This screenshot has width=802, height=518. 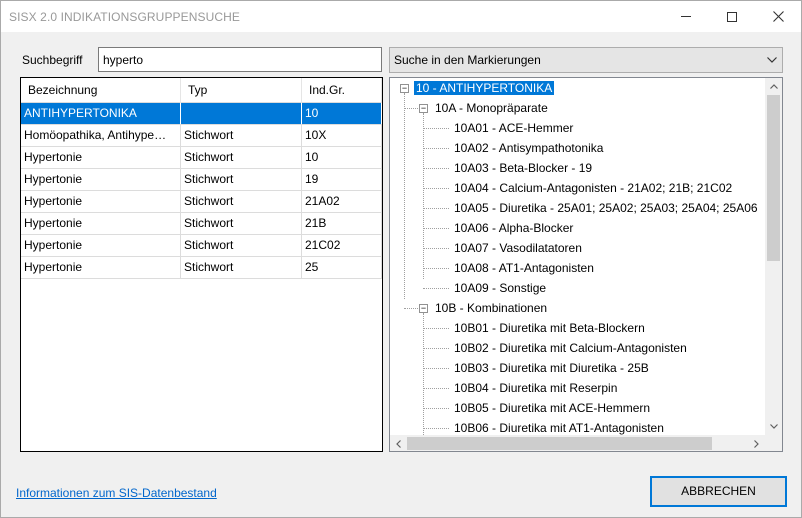 I want to click on column-header-typ: Typ, so click(x=241, y=90).